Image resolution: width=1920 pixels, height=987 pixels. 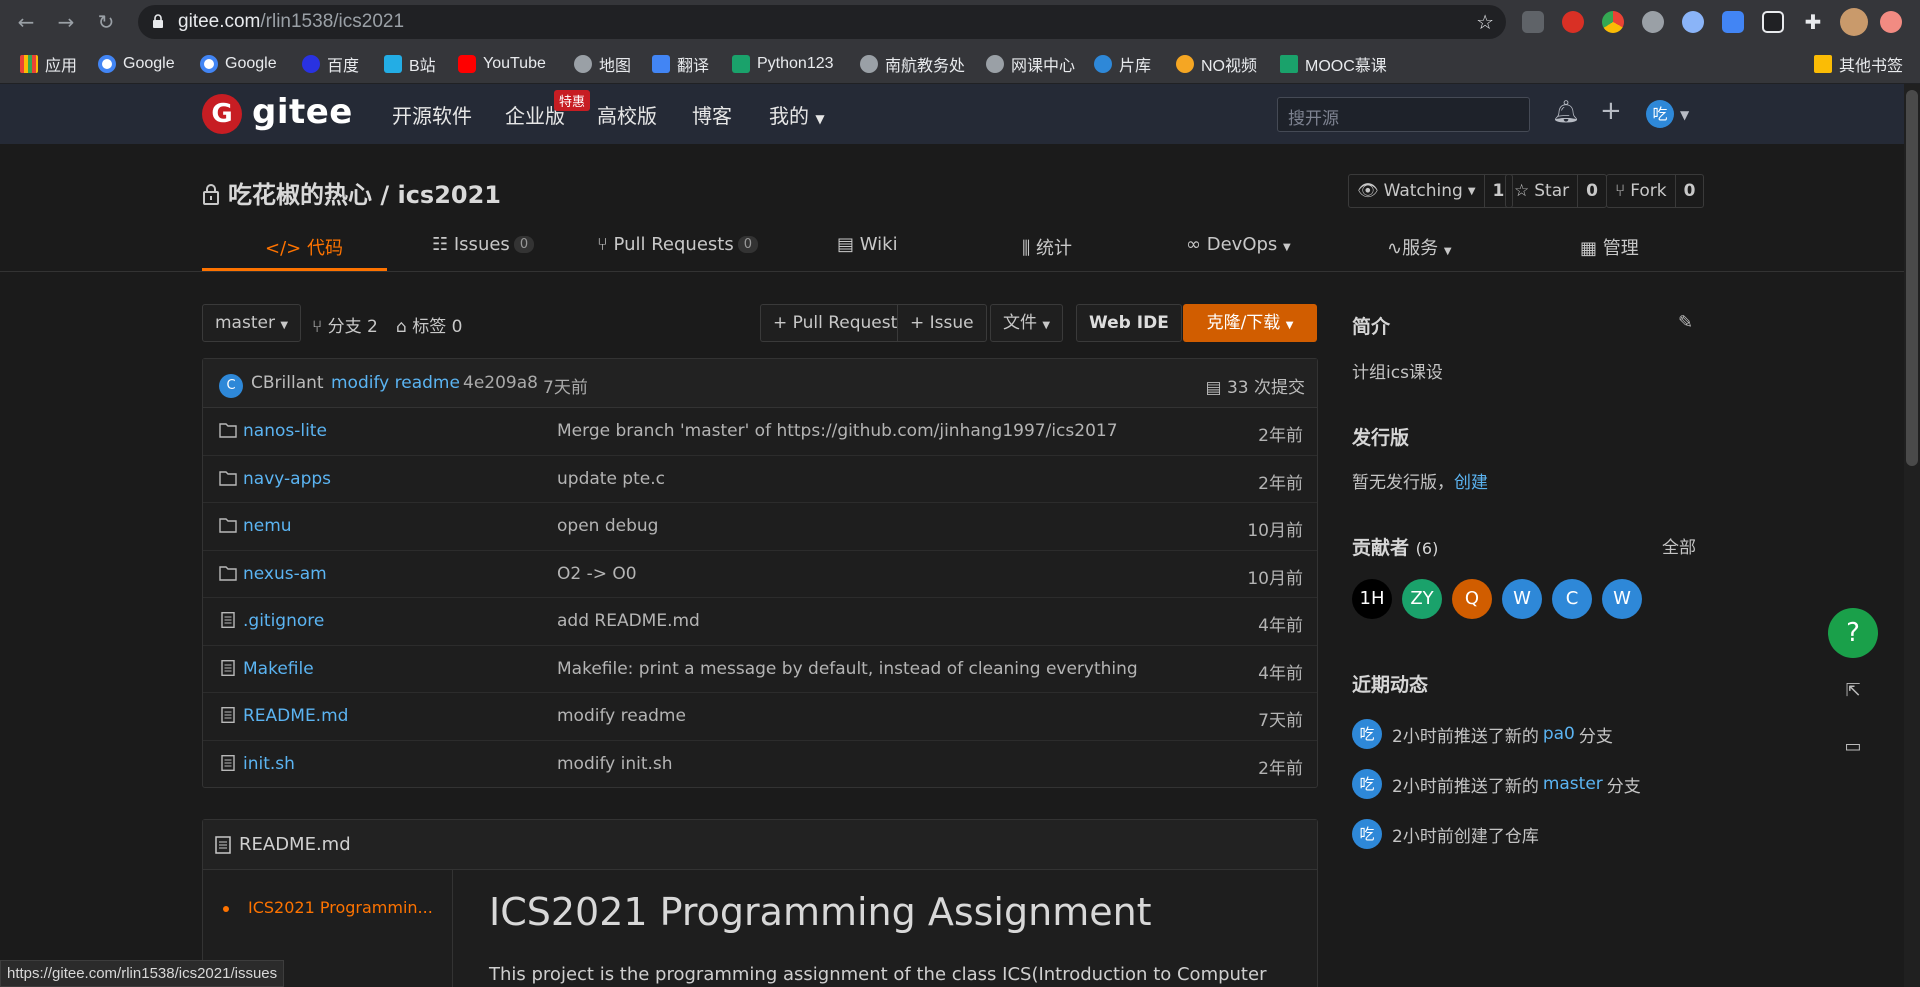 I want to click on contributor-avatar: C, so click(x=1572, y=599).